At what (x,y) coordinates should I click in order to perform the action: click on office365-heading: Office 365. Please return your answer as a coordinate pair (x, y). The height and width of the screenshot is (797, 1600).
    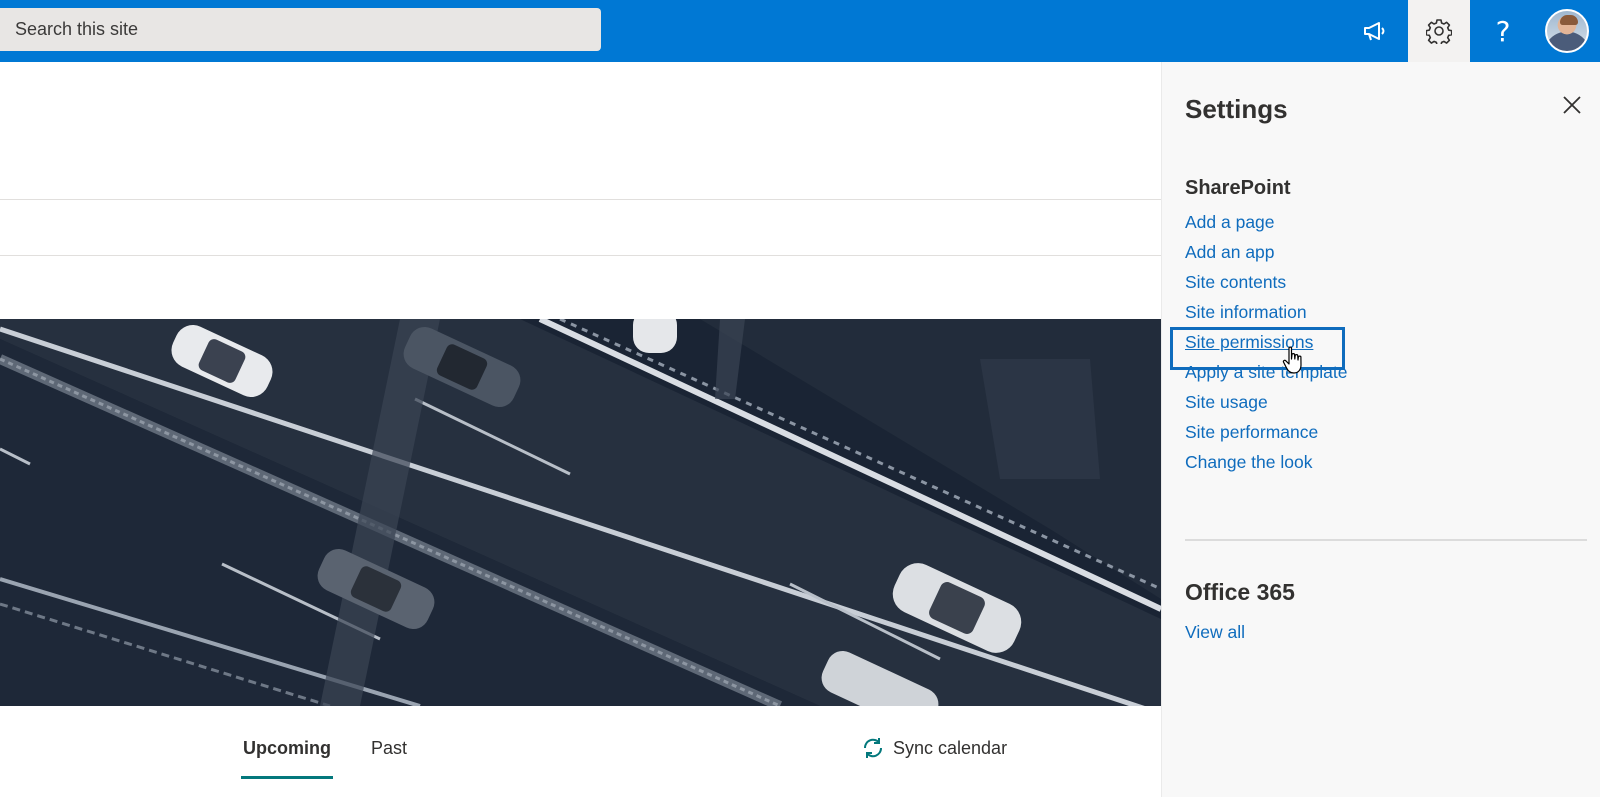
    Looking at the image, I should click on (1240, 592).